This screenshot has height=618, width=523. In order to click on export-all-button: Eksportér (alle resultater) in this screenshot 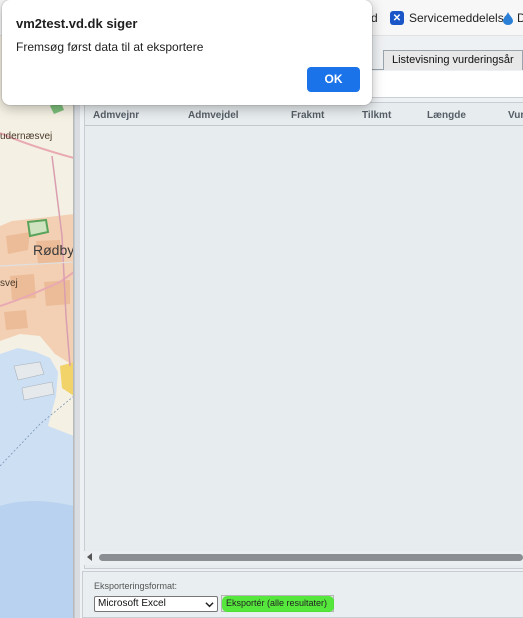, I will do `click(277, 603)`.